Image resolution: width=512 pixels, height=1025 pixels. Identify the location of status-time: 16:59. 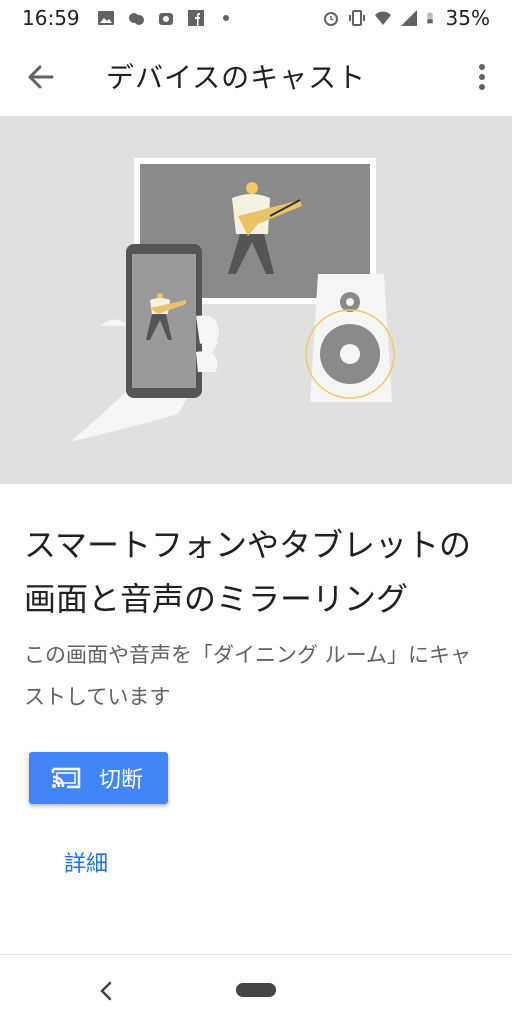
(51, 18).